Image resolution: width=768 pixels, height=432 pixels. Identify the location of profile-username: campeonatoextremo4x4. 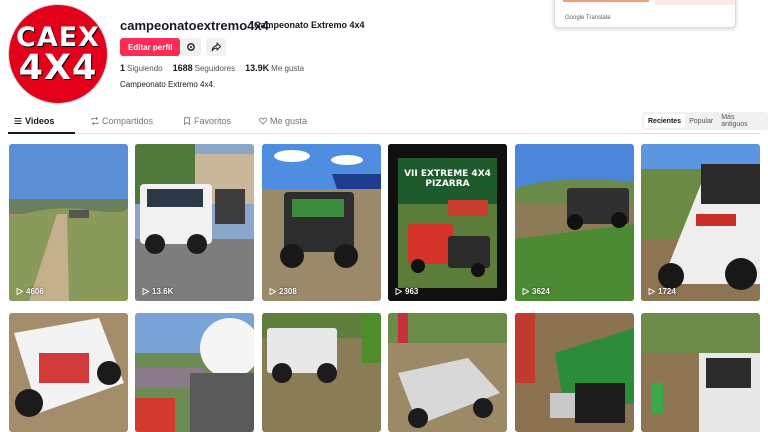
(194, 25).